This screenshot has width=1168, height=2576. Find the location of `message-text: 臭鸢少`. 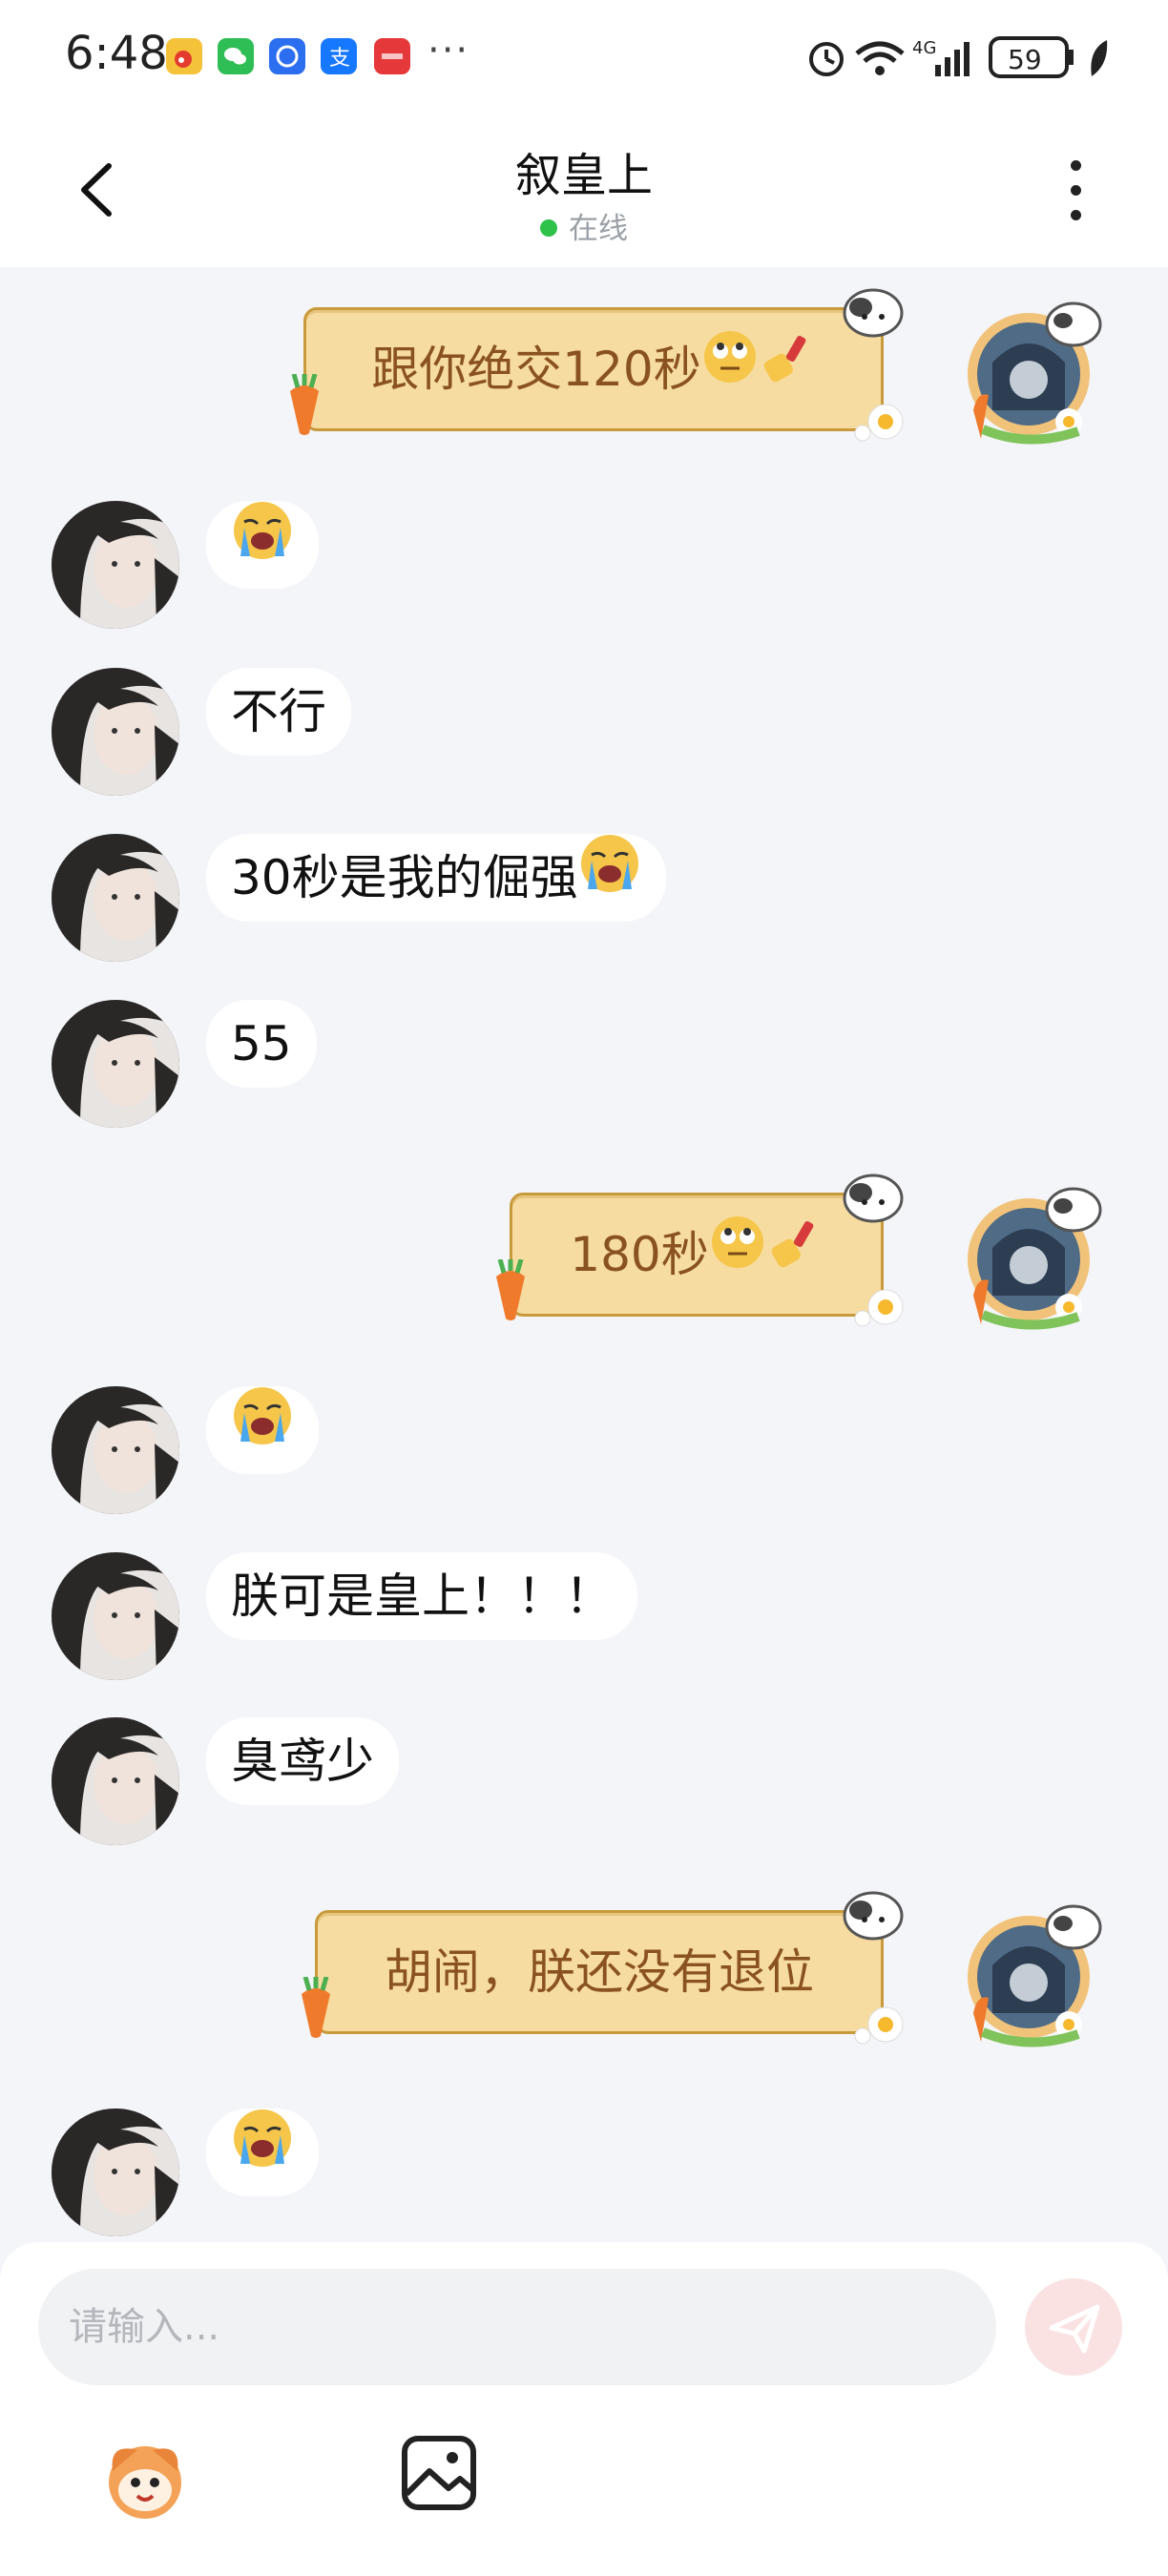

message-text: 臭鸢少 is located at coordinates (302, 1761).